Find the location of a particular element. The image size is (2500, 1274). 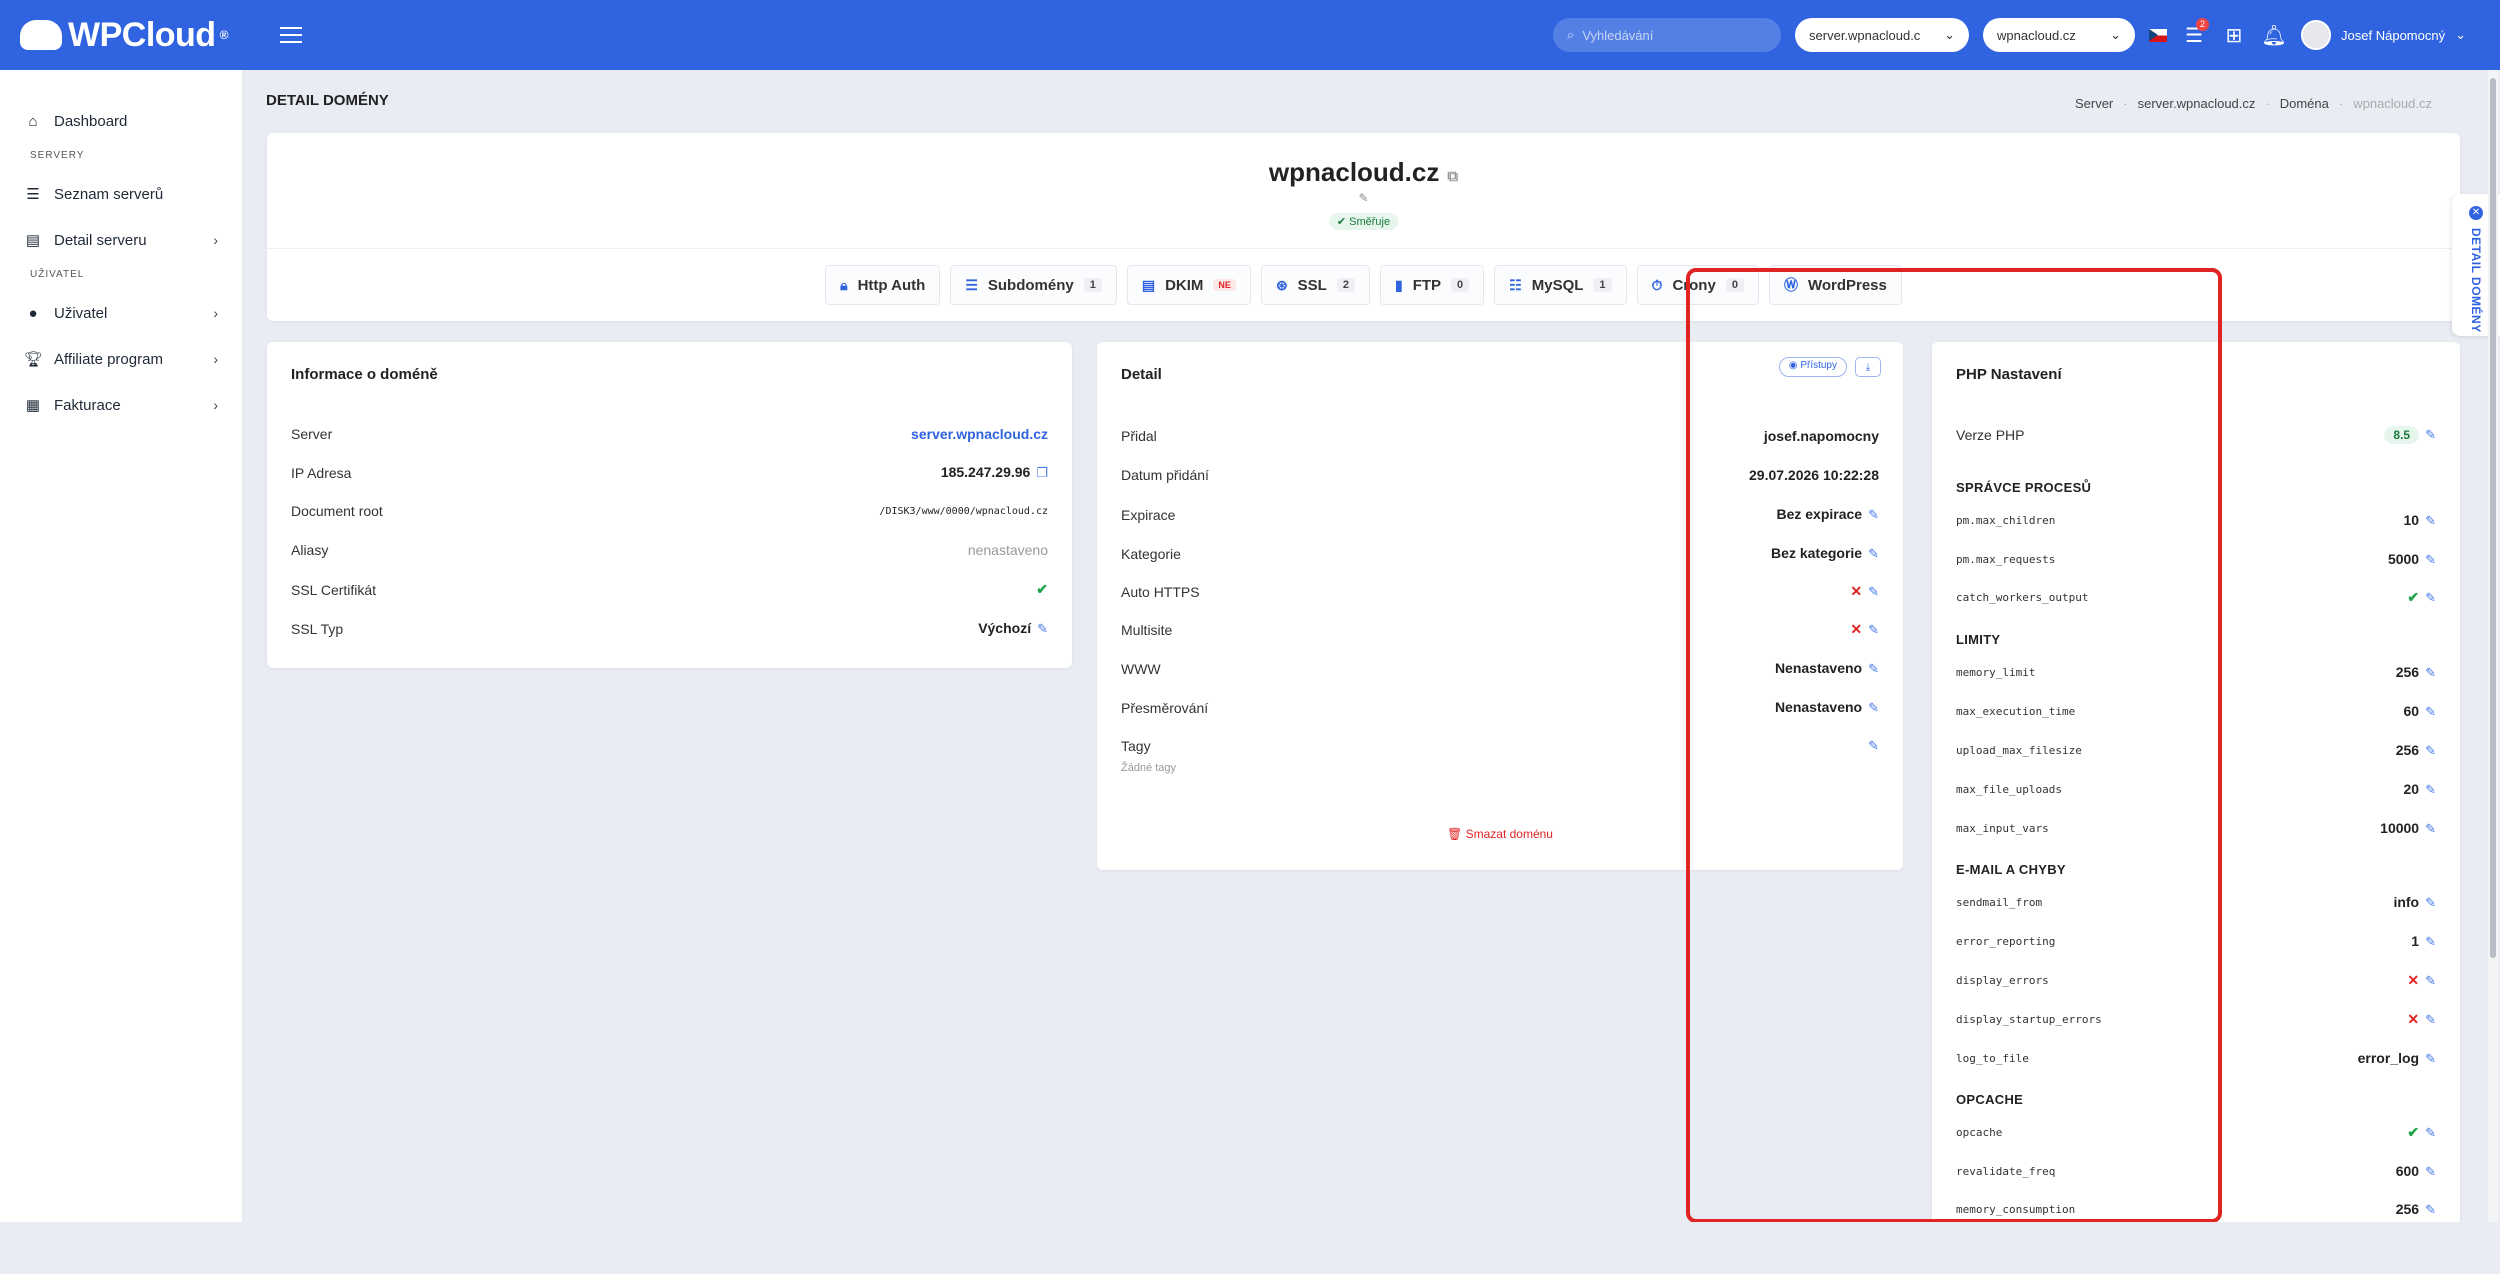

tab-count: 0 is located at coordinates (1460, 285).